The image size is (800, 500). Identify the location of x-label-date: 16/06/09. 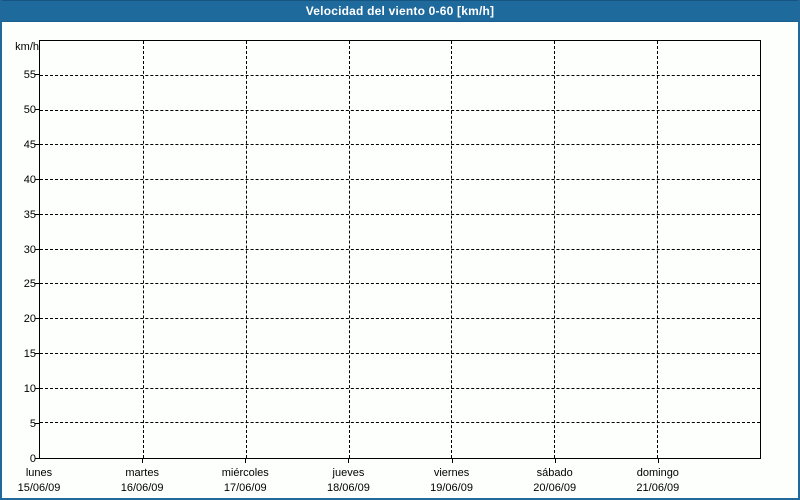
(142, 488).